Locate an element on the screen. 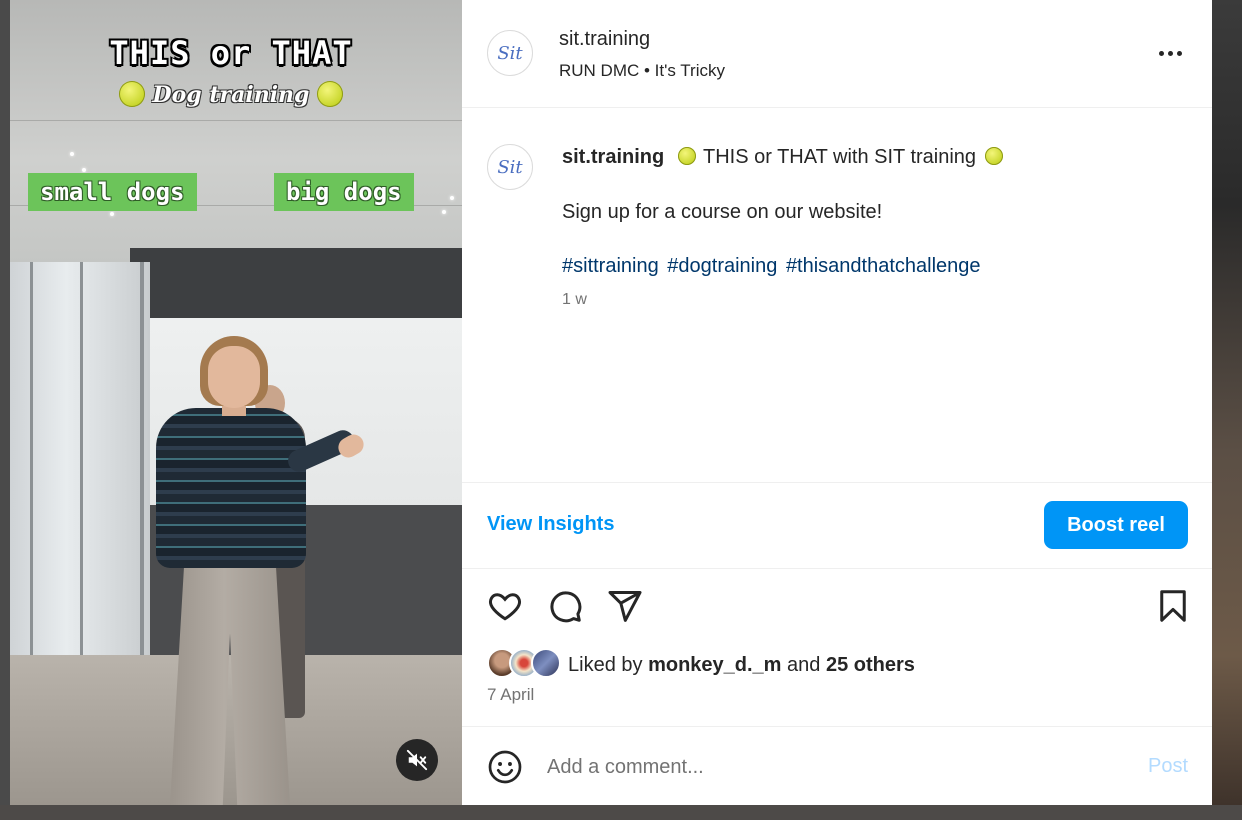  caption-body: Sign up for a course on our website! is located at coordinates (722, 212).